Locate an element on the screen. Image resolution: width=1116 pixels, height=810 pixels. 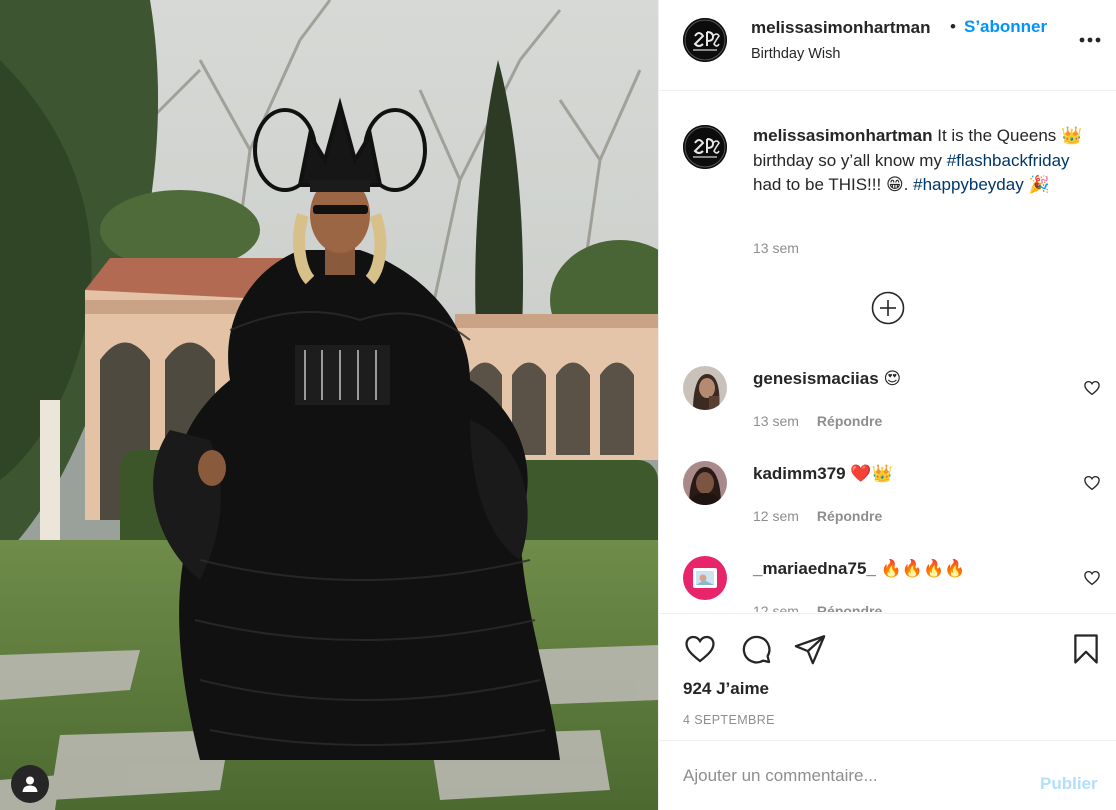
comment-text: kadimm379 ❤️👑 is located at coordinates (823, 474).